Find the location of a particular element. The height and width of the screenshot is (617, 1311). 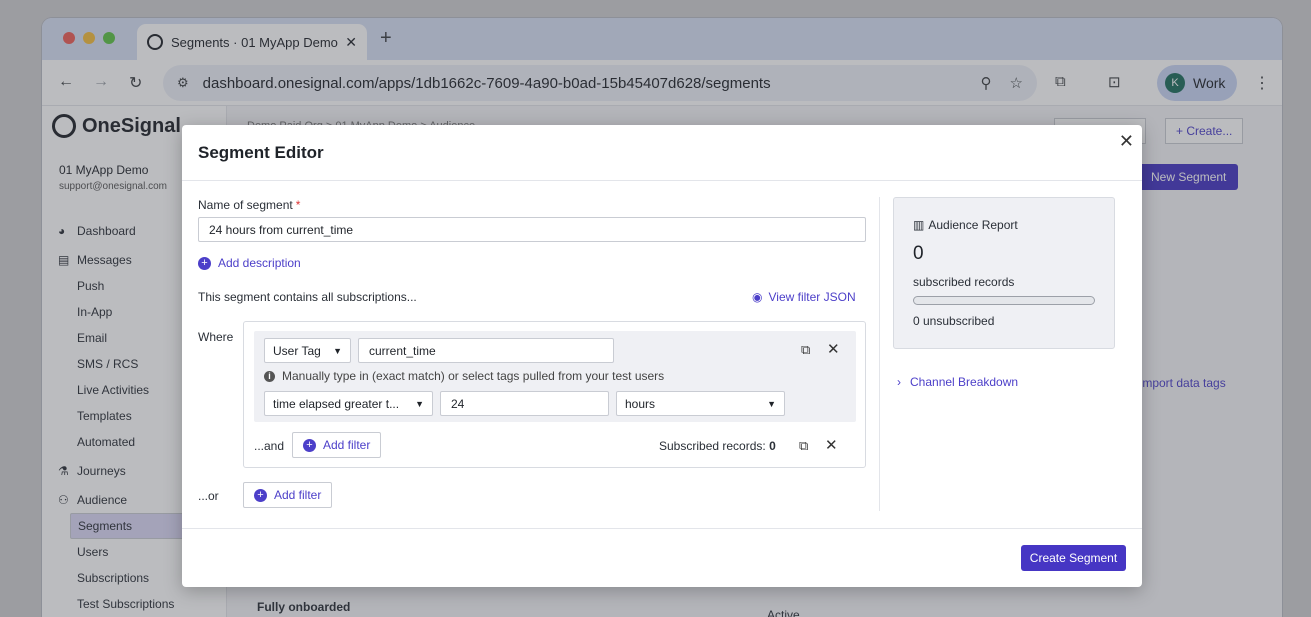

subscribed-records-label: Subscribed records: is located at coordinates (712, 446).